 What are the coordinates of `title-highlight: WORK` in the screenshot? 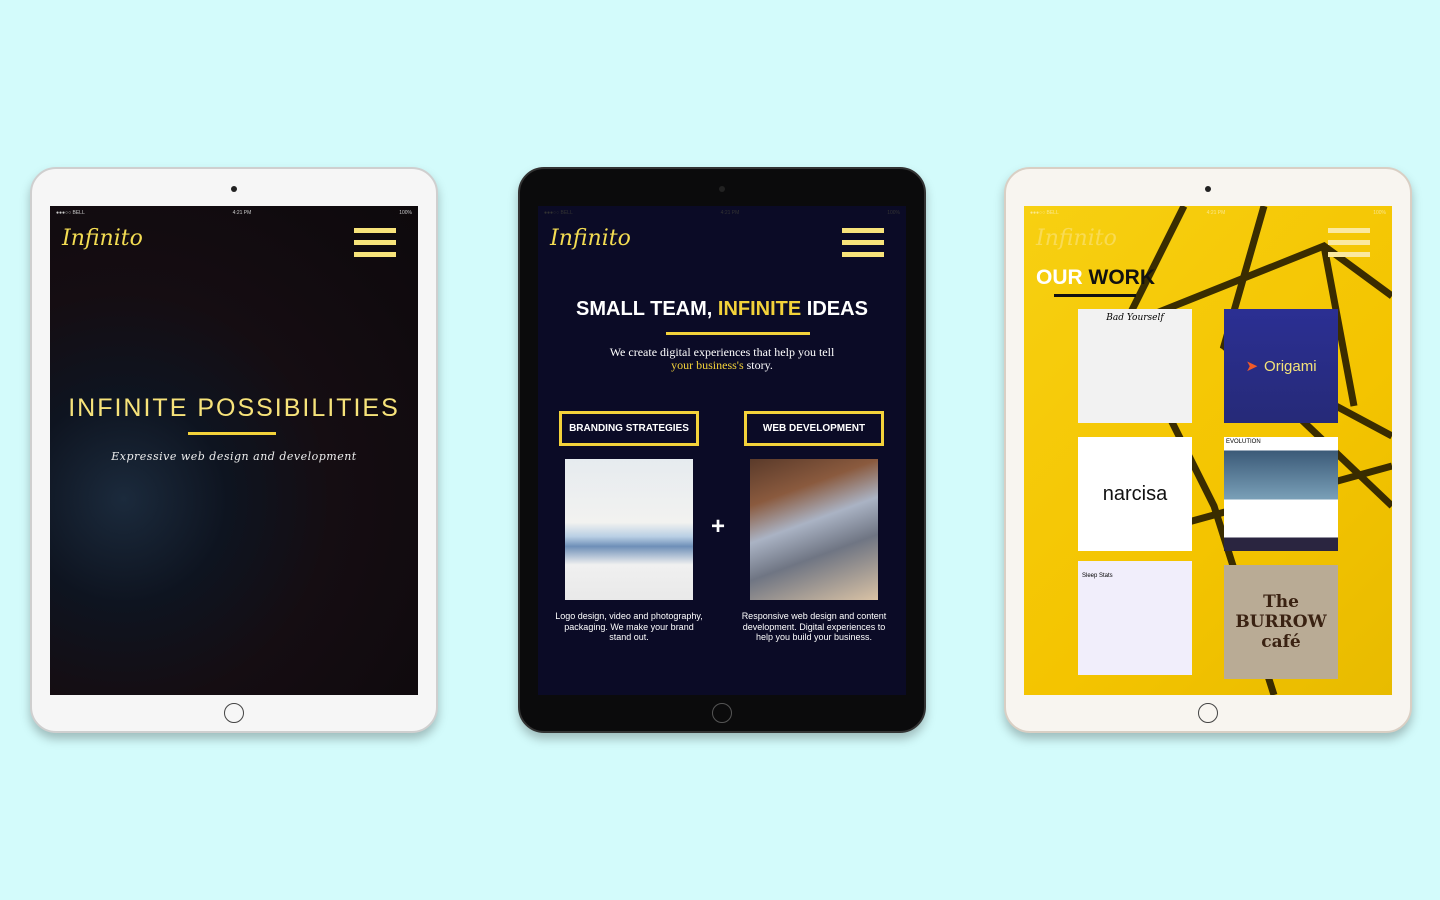 It's located at (1122, 277).